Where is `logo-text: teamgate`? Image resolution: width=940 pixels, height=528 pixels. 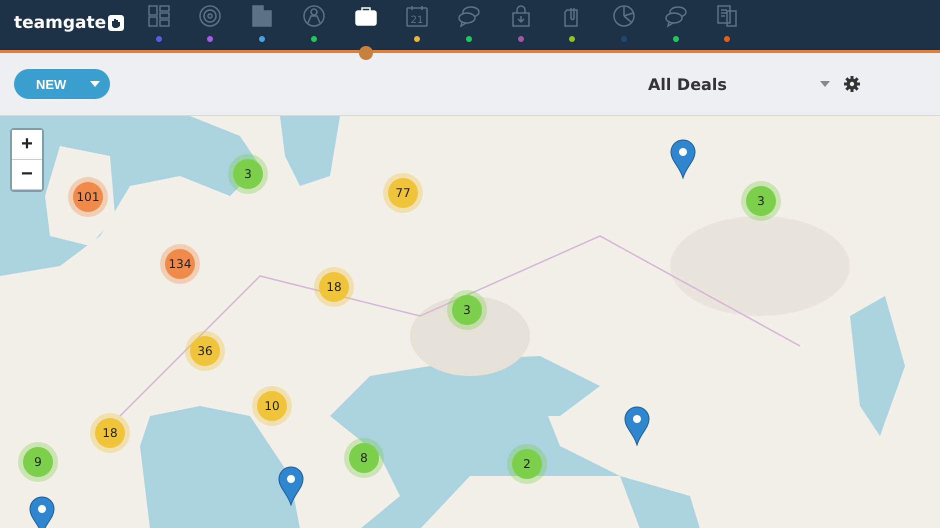 logo-text: teamgate is located at coordinates (60, 23).